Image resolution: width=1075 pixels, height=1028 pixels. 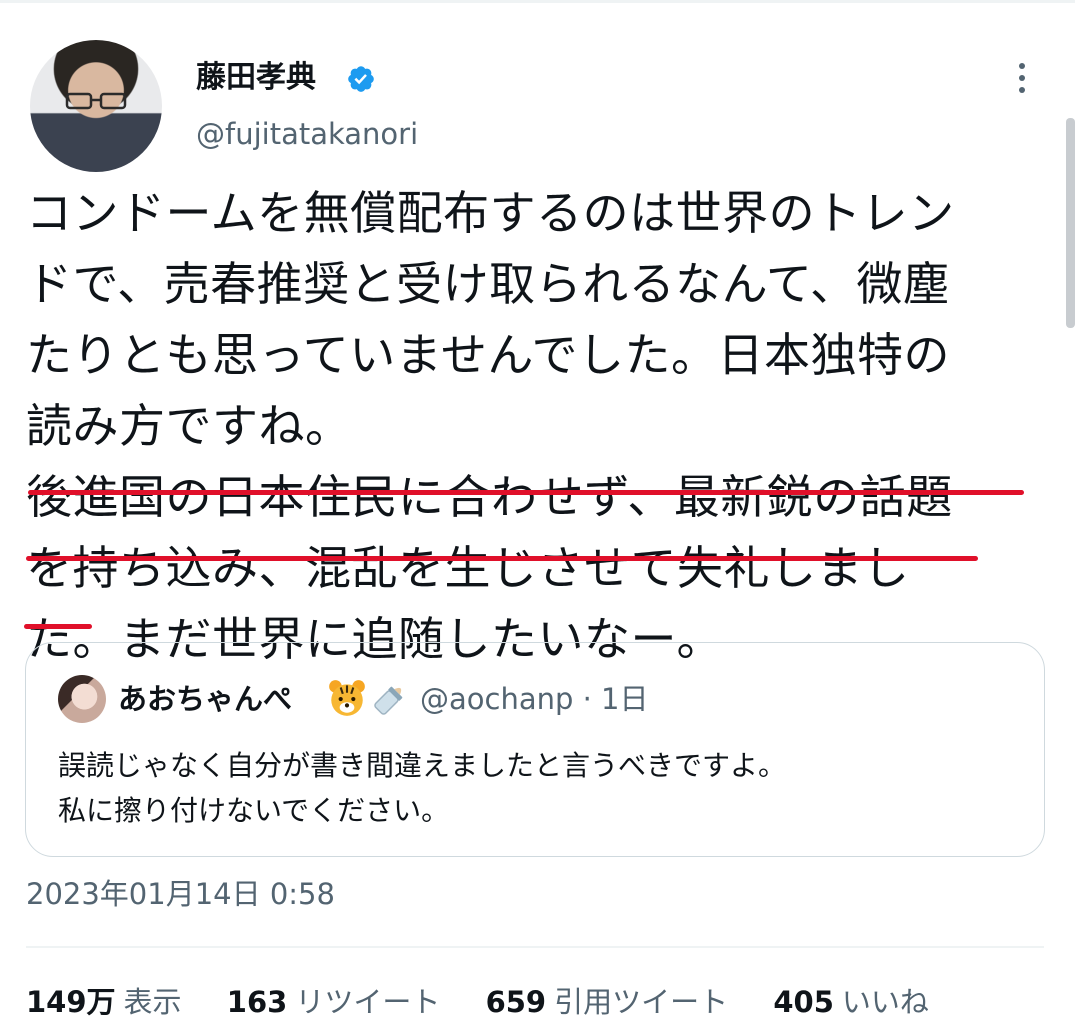 What do you see at coordinates (1070, 223) in the screenshot?
I see `scrollbar-thumb` at bounding box center [1070, 223].